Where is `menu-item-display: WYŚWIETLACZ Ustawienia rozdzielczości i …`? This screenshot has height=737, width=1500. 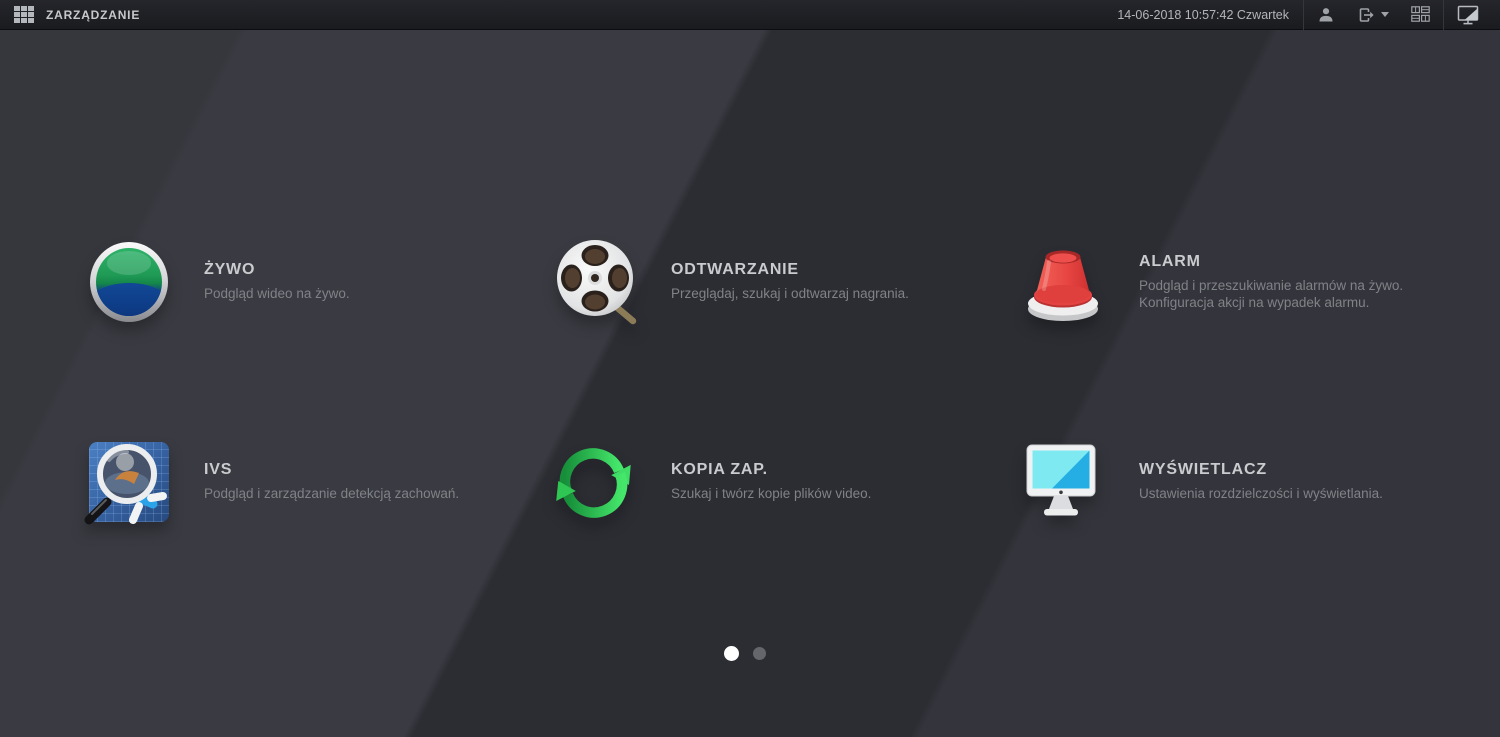 menu-item-display: WYŚWIETLACZ Ustawienia rozdzielczości i … is located at coordinates (1252, 482).